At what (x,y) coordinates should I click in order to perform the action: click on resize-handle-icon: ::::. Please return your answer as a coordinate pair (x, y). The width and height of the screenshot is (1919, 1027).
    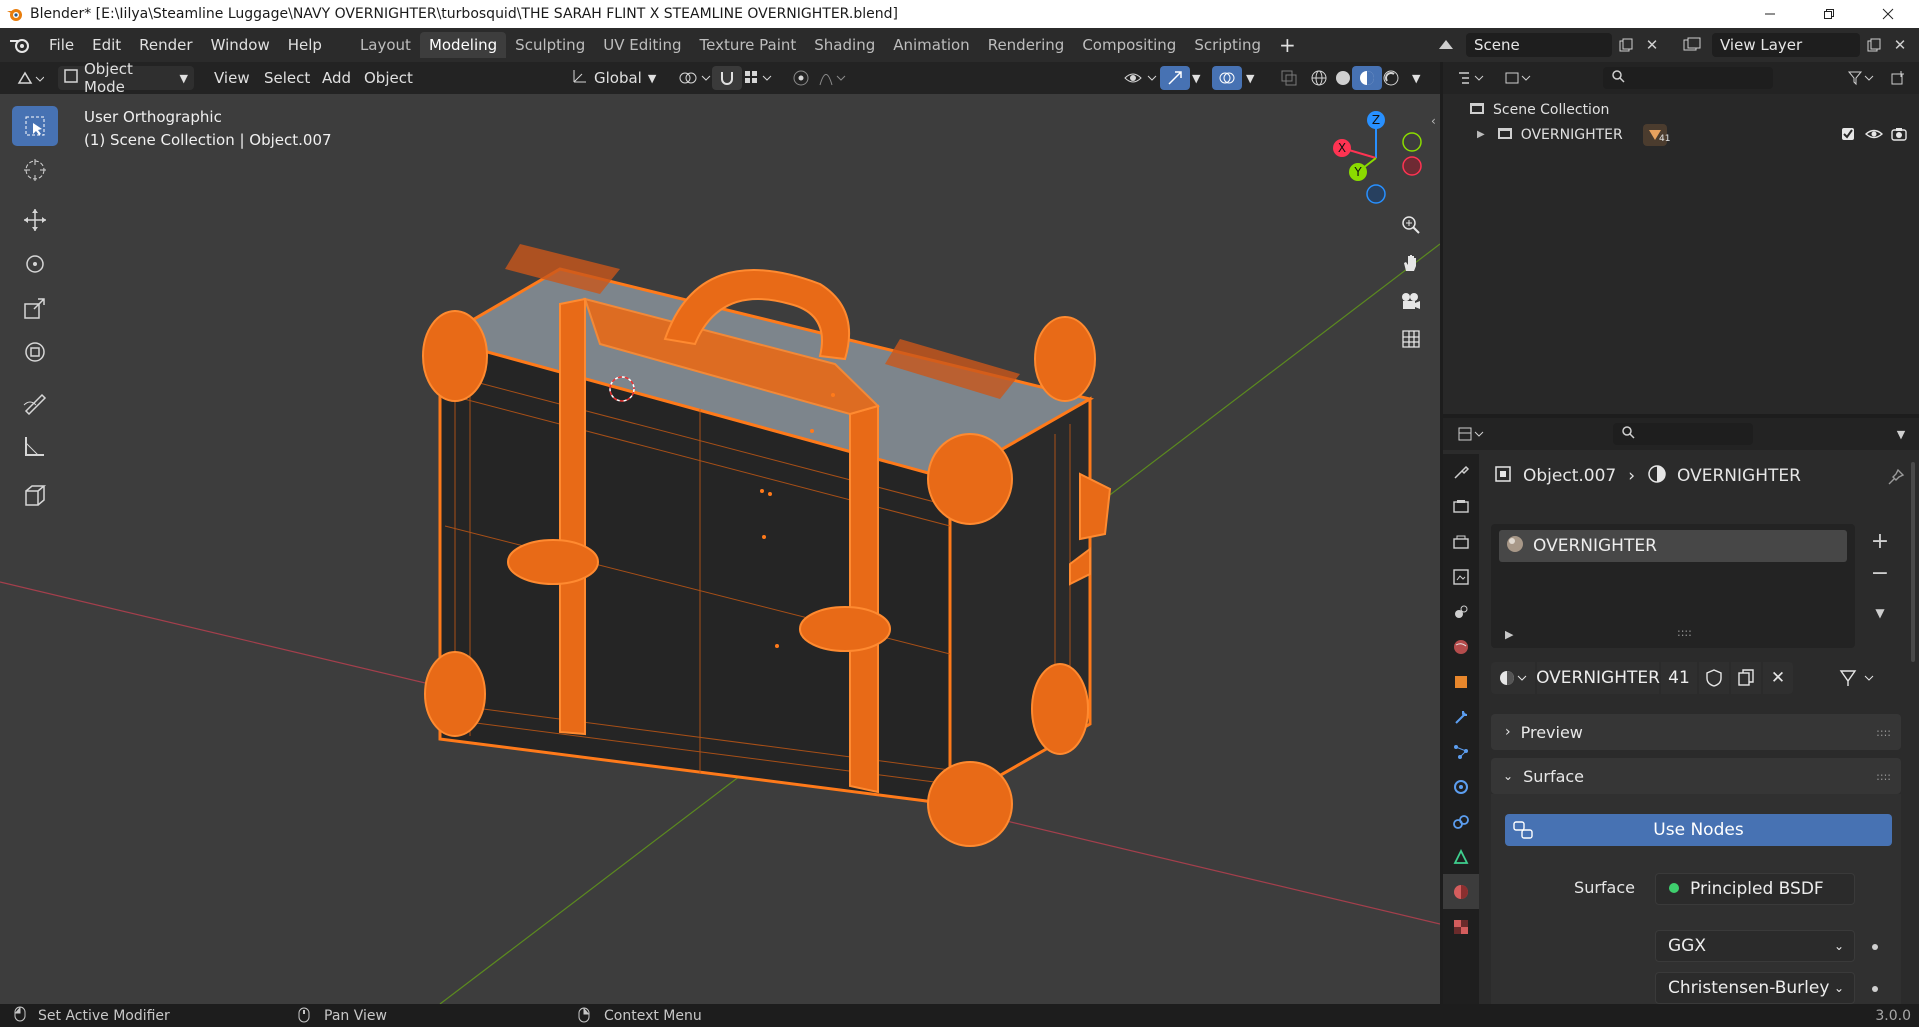
    Looking at the image, I should click on (1684, 632).